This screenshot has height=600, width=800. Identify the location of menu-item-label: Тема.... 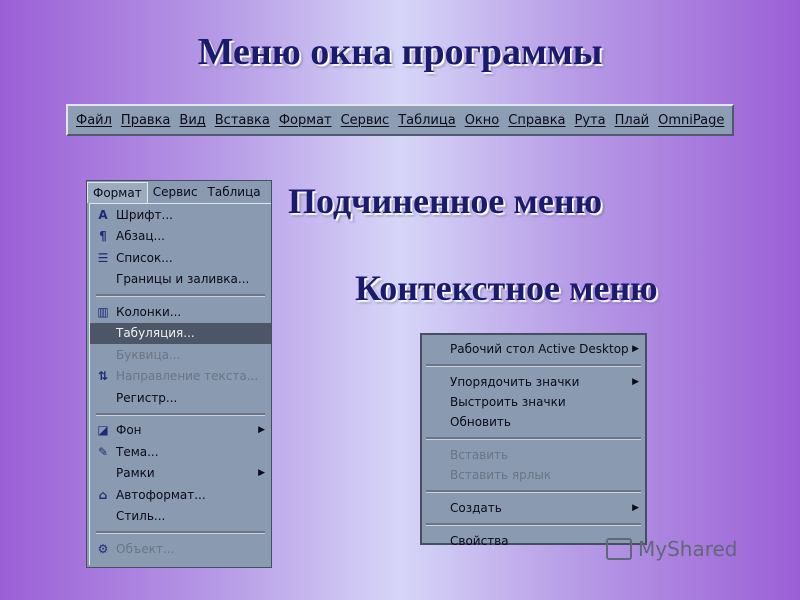
(137, 451).